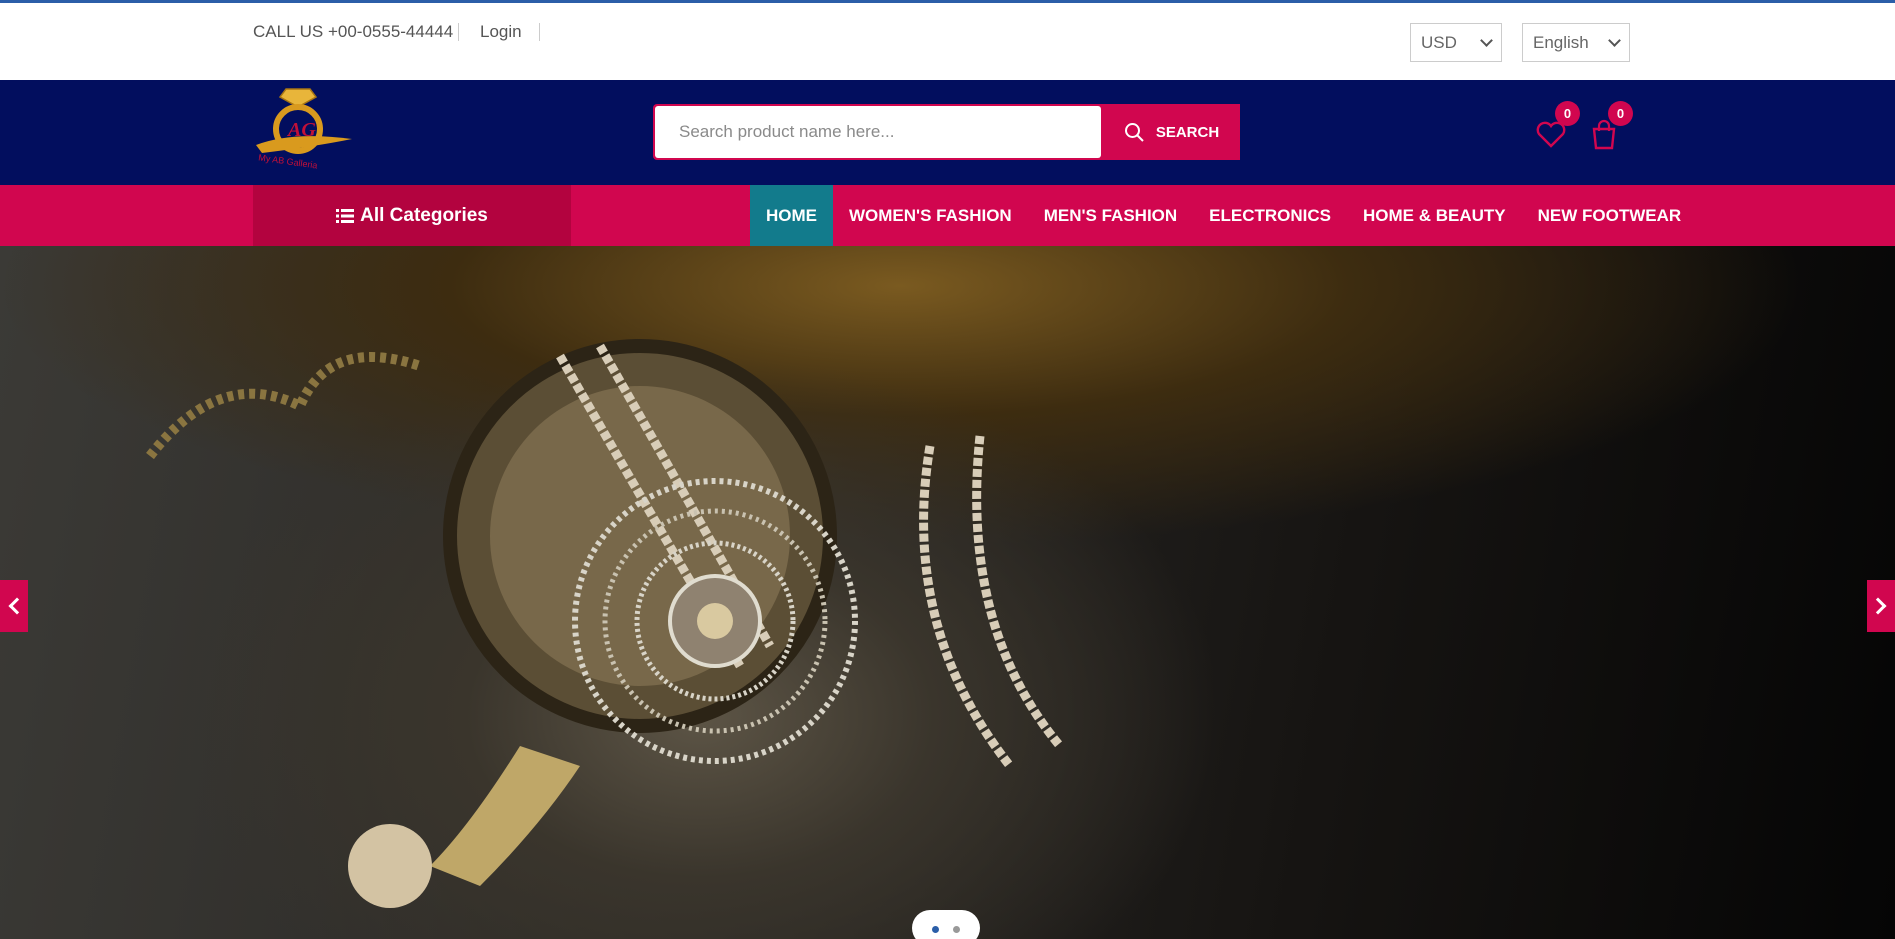 The height and width of the screenshot is (939, 1895). Describe the element at coordinates (288, 161) in the screenshot. I see `logo-text: My AB Galleria` at that location.